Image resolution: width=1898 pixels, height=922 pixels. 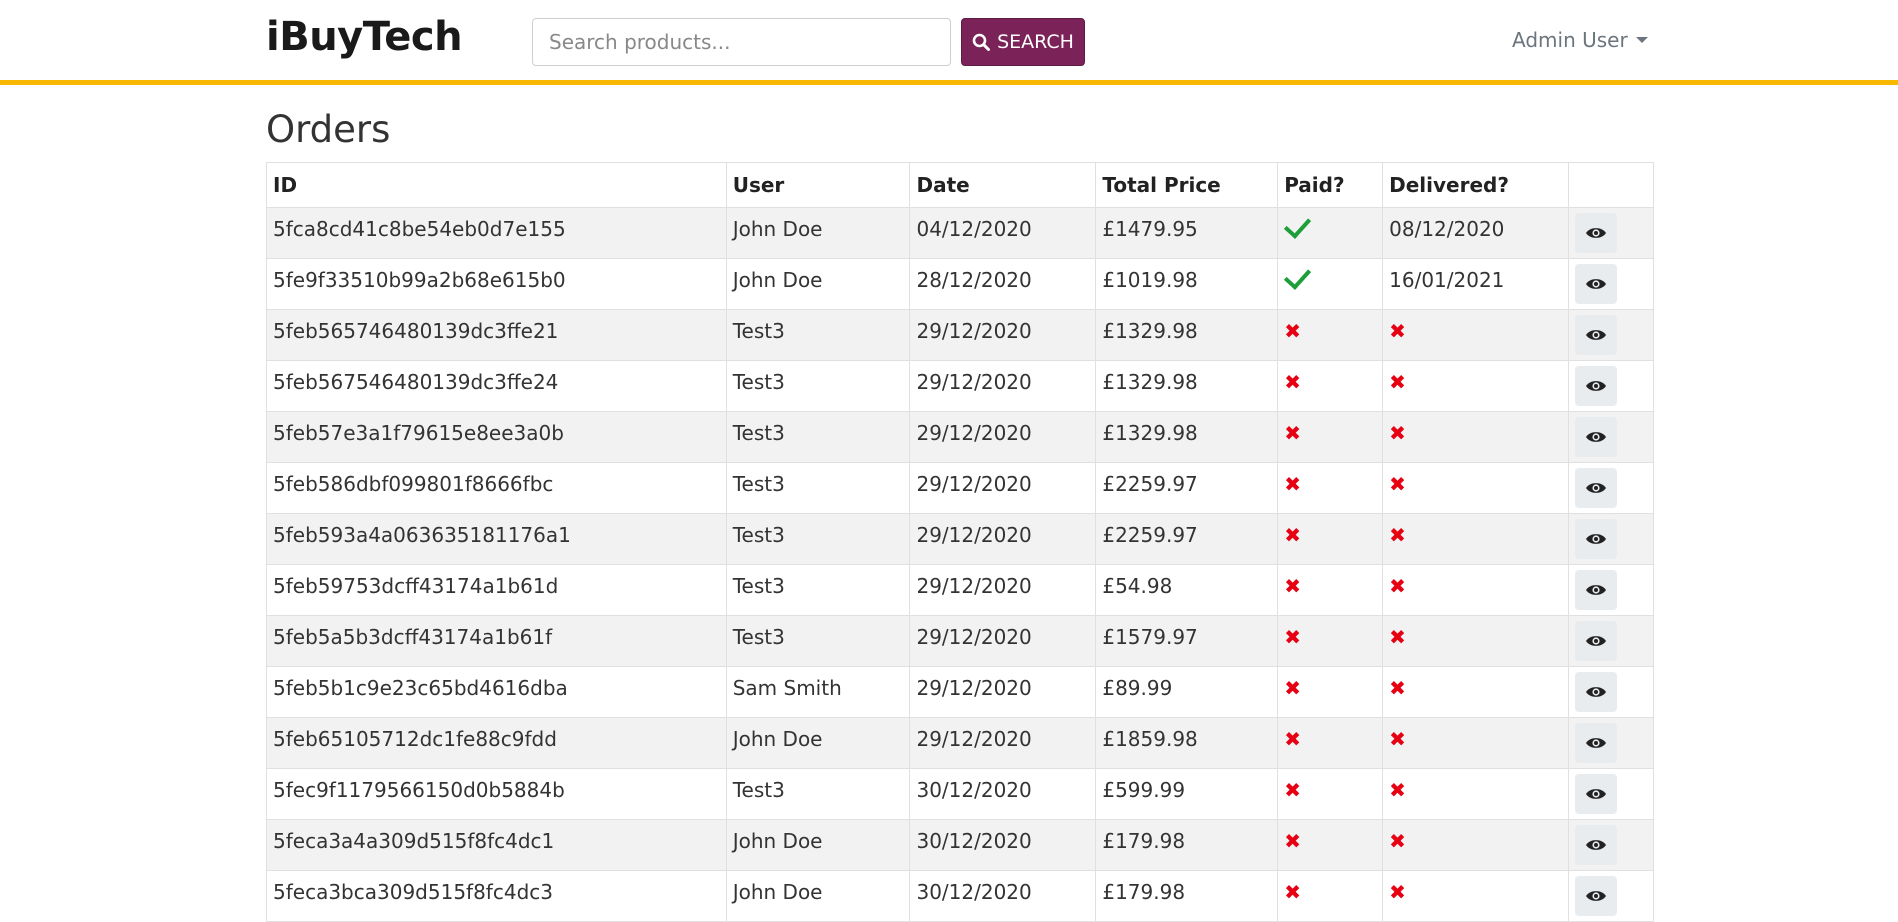 I want to click on order-total: £54.98, so click(x=1187, y=590).